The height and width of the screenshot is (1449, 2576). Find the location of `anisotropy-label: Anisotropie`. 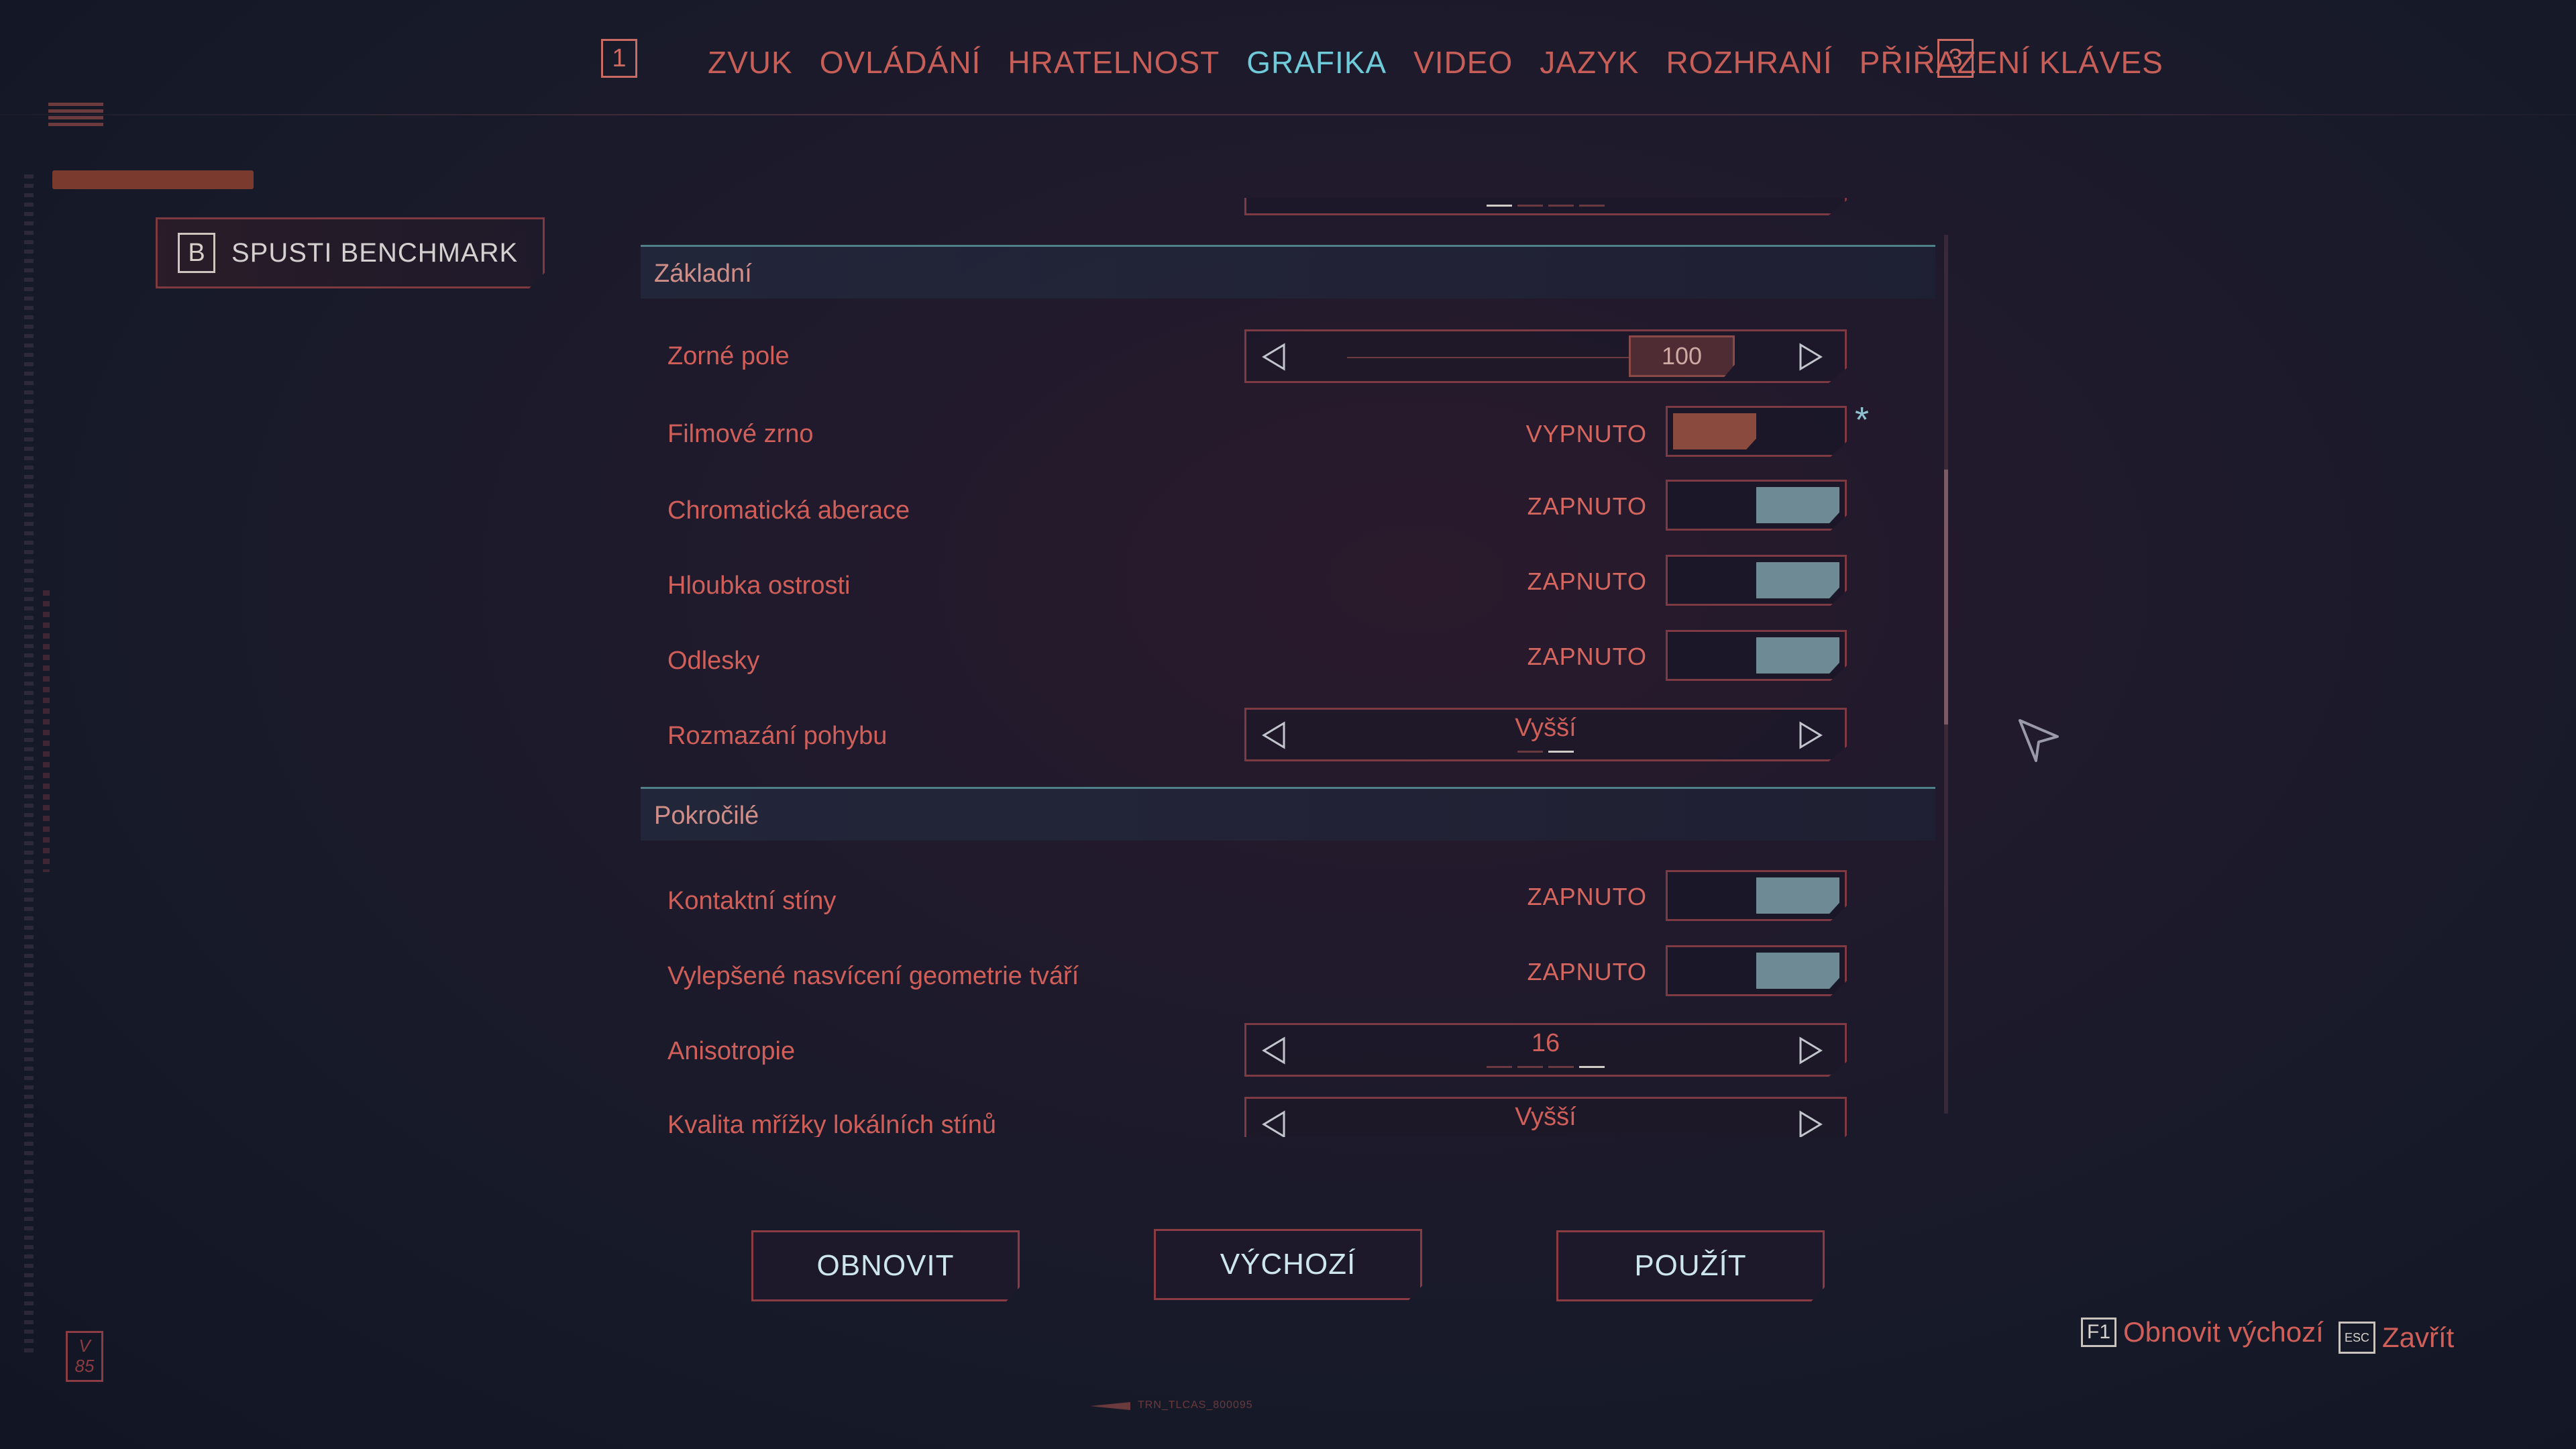

anisotropy-label: Anisotropie is located at coordinates (731, 1051).